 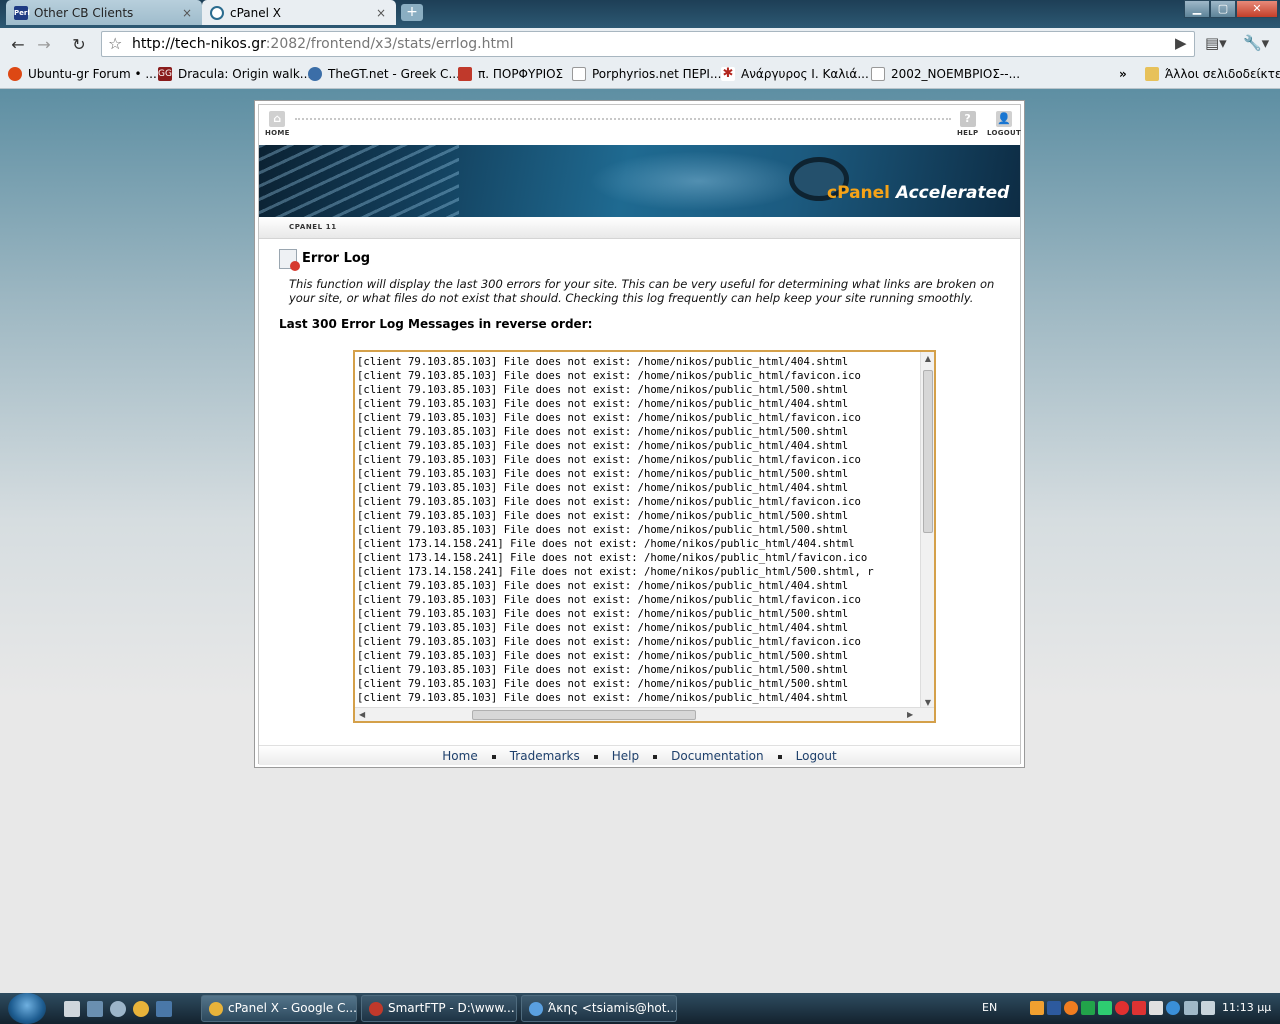 What do you see at coordinates (465, 74) in the screenshot?
I see `bookmark-icon` at bounding box center [465, 74].